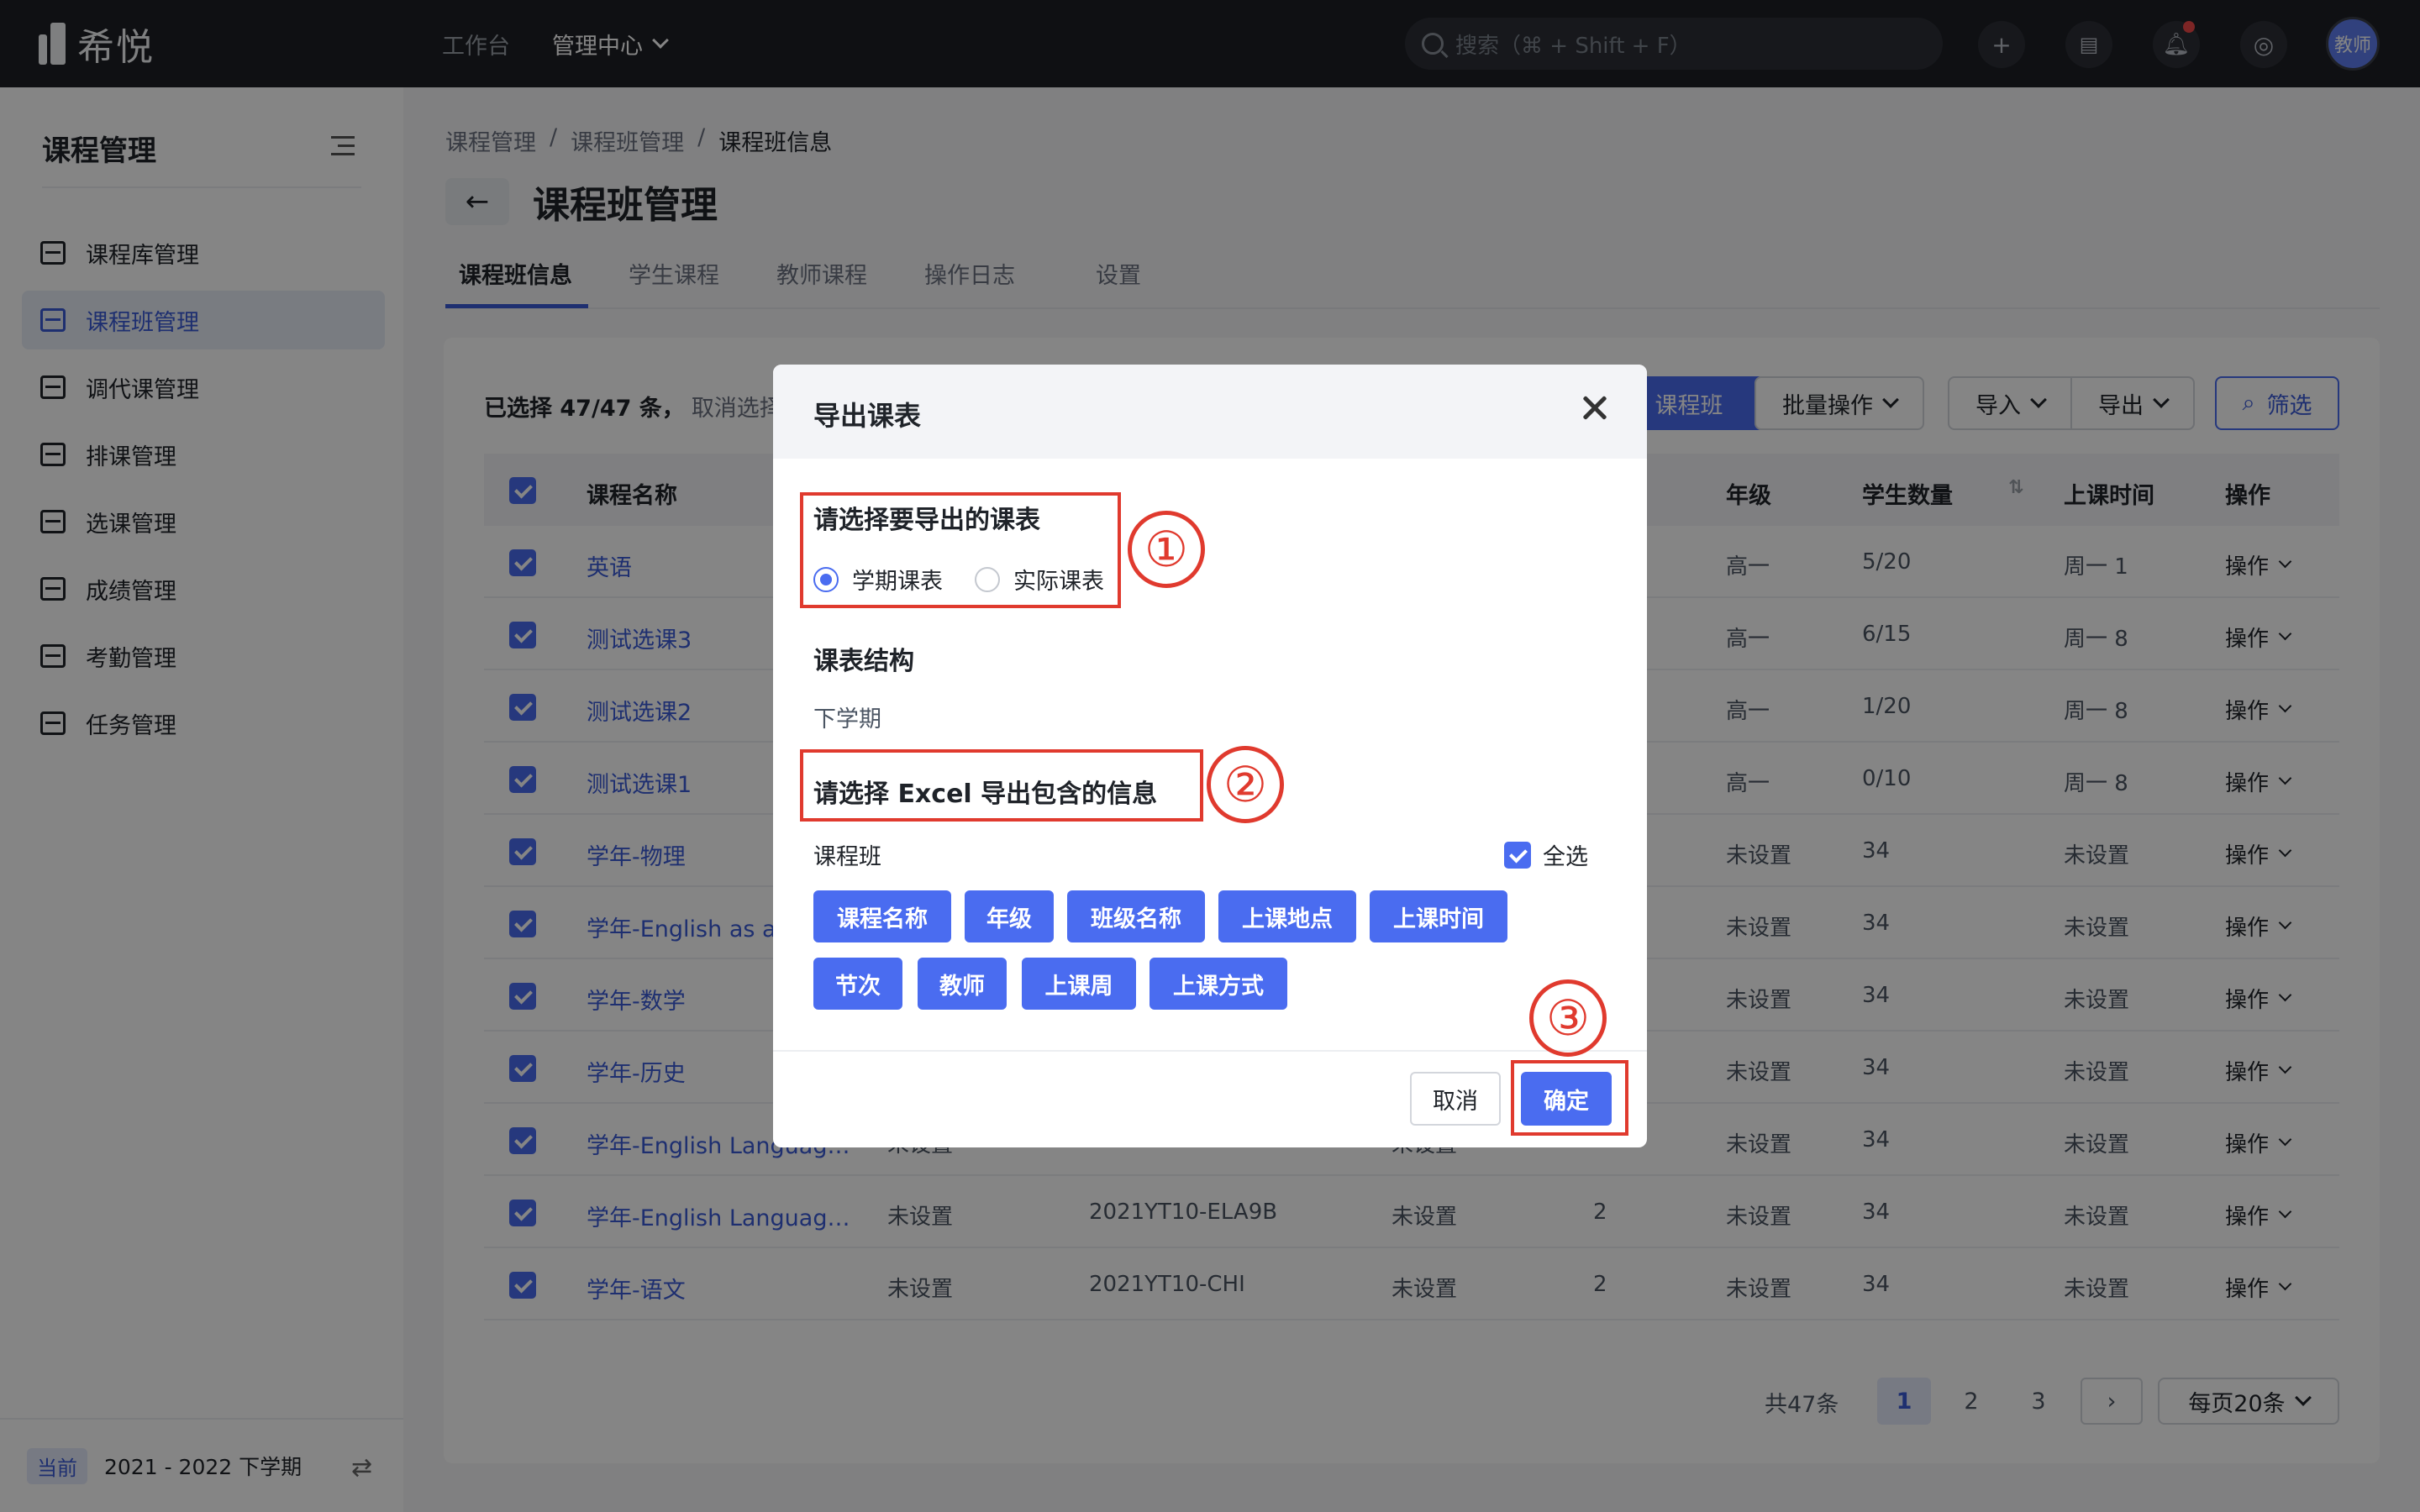  What do you see at coordinates (1287, 916) in the screenshot?
I see `field-chip-location: 上课地点` at bounding box center [1287, 916].